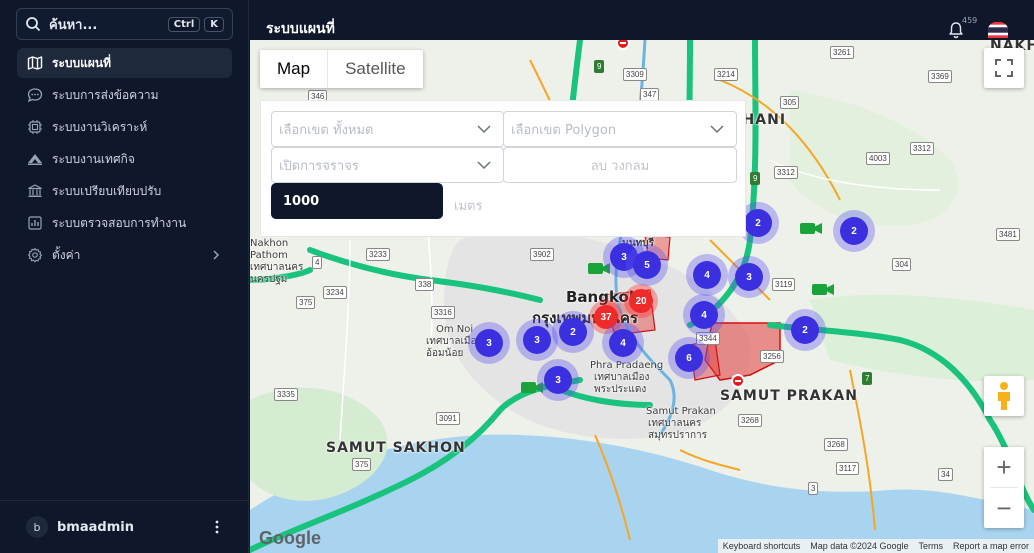 The width and height of the screenshot is (1034, 553). What do you see at coordinates (317, 262) in the screenshot?
I see `route-shield: 4` at bounding box center [317, 262].